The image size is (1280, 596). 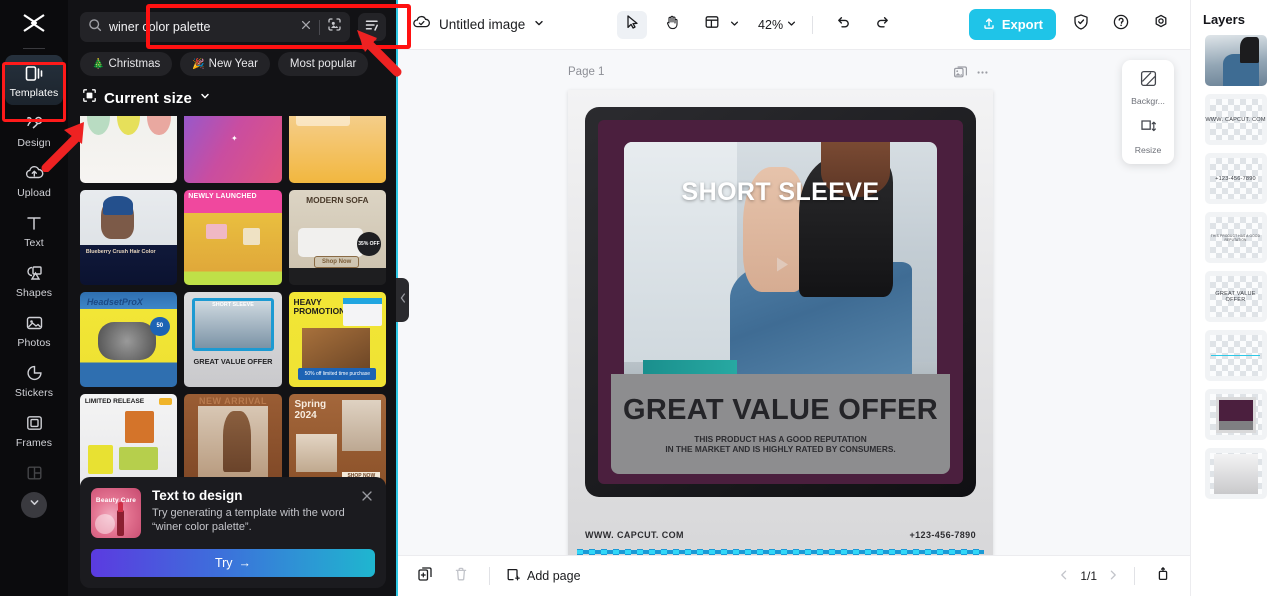 What do you see at coordinates (233, 441) in the screenshot?
I see `template-card: NEW ARRIVAL NEW ARRIVAL` at bounding box center [233, 441].